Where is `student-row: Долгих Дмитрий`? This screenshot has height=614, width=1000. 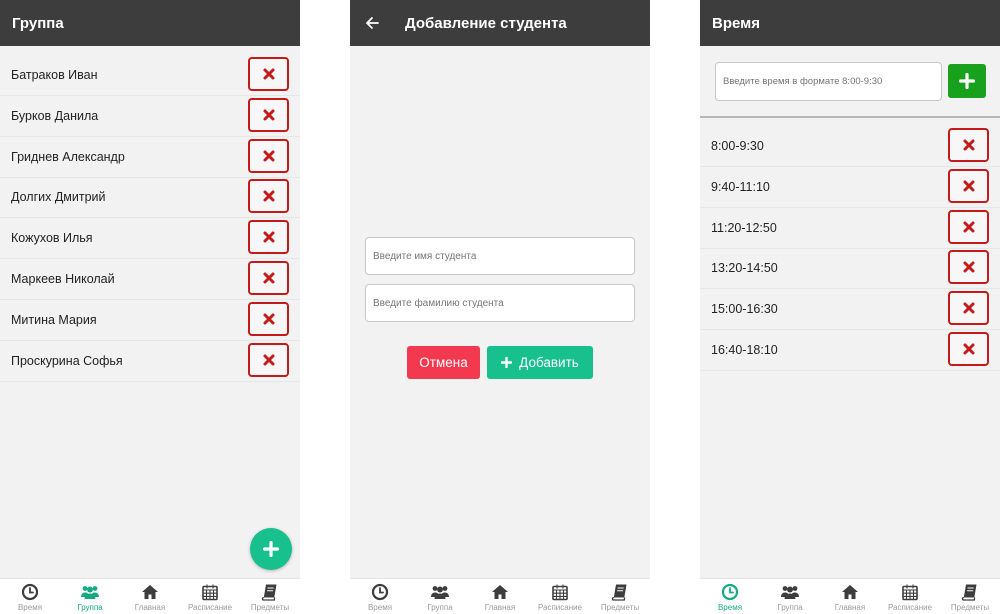 student-row: Долгих Дмитрий is located at coordinates (150, 198).